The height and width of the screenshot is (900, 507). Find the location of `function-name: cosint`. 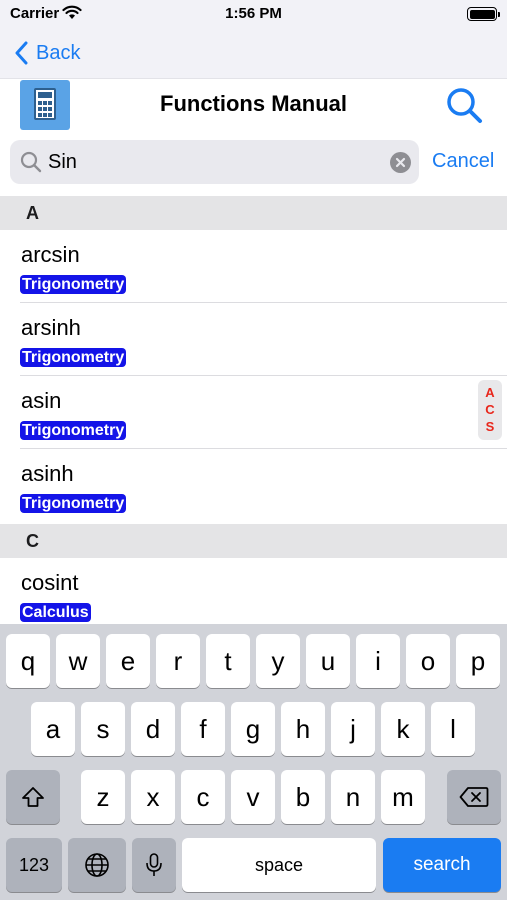

function-name: cosint is located at coordinates (50, 582).